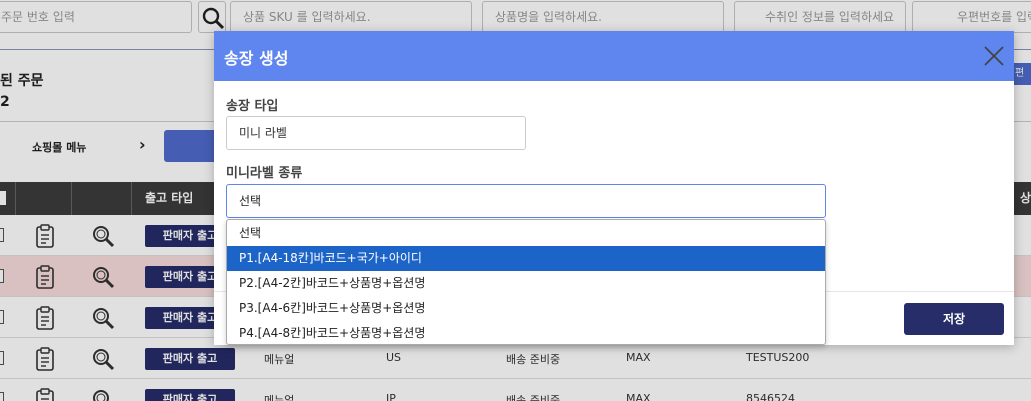 This screenshot has width=1031, height=401. What do you see at coordinates (526, 233) in the screenshot?
I see `dropdown-option: 선택` at bounding box center [526, 233].